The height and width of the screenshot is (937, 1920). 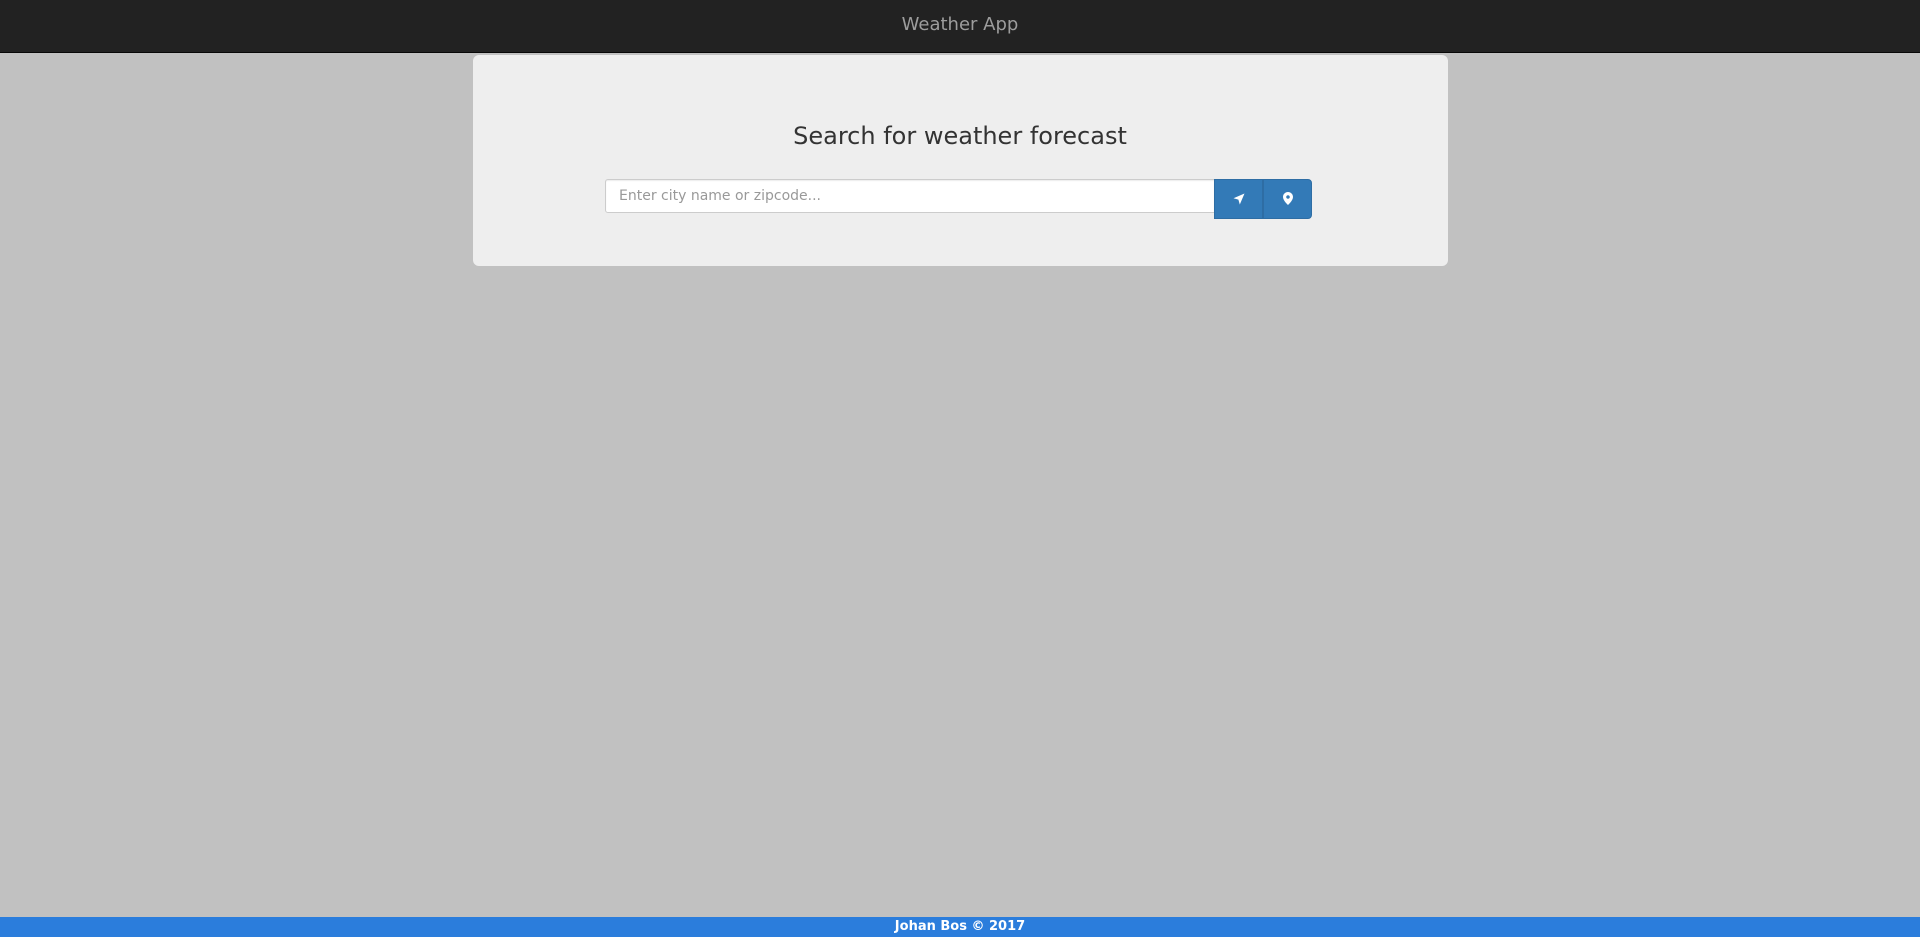 I want to click on footer-copyright: Johan Bos © 2017, so click(x=960, y=926).